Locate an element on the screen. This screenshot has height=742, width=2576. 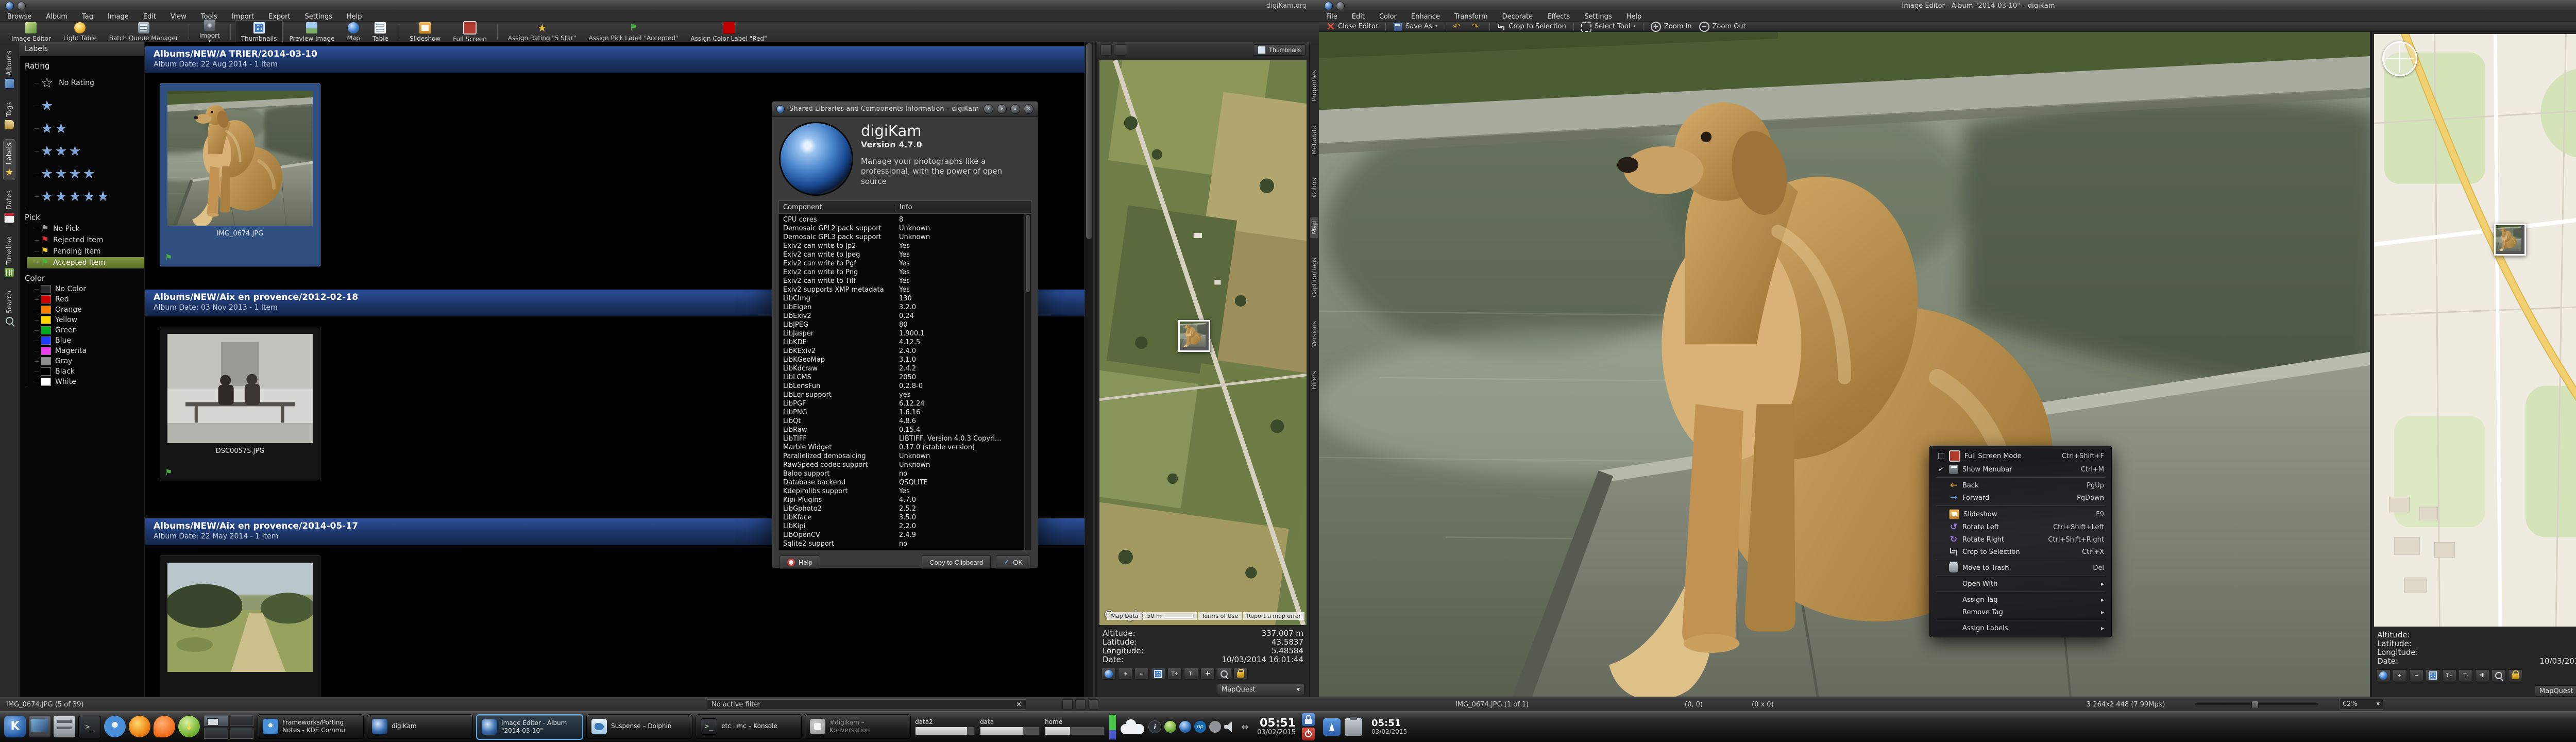
toolbar-button: Image Editor ▾ is located at coordinates (31, 32).